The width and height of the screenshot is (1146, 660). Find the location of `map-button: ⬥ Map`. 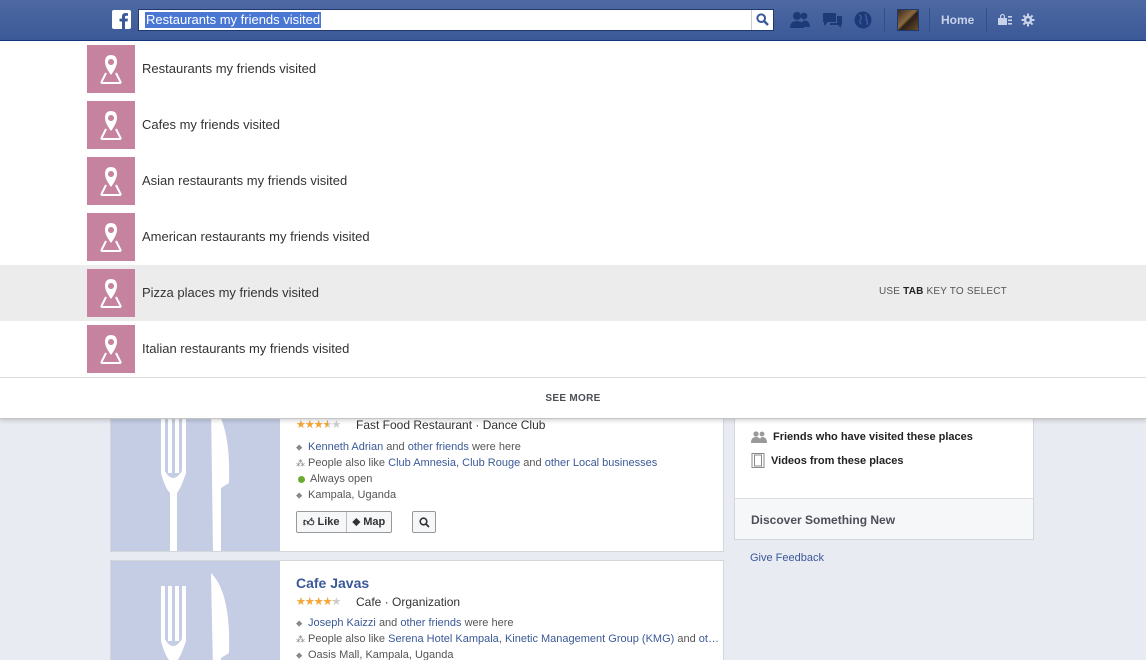

map-button: ⬥ Map is located at coordinates (368, 522).